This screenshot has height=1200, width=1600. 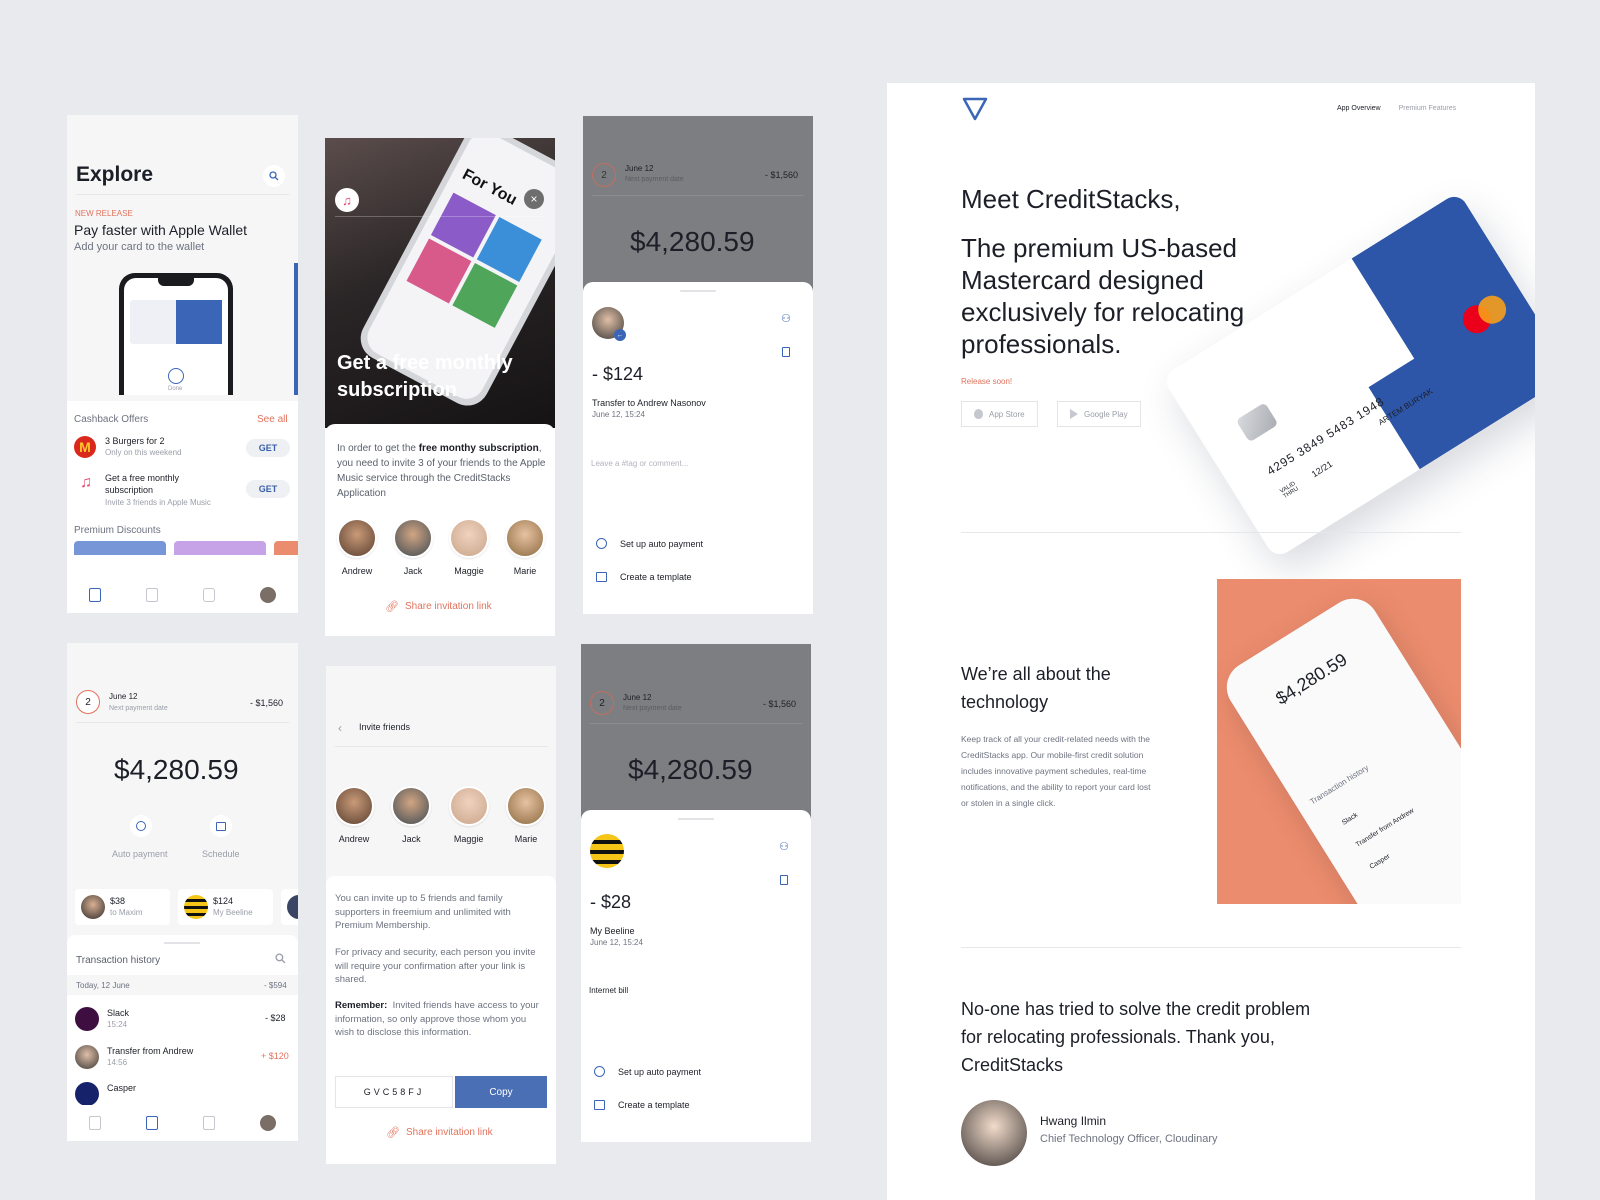 What do you see at coordinates (999, 414) in the screenshot?
I see `app-store-button: App Store` at bounding box center [999, 414].